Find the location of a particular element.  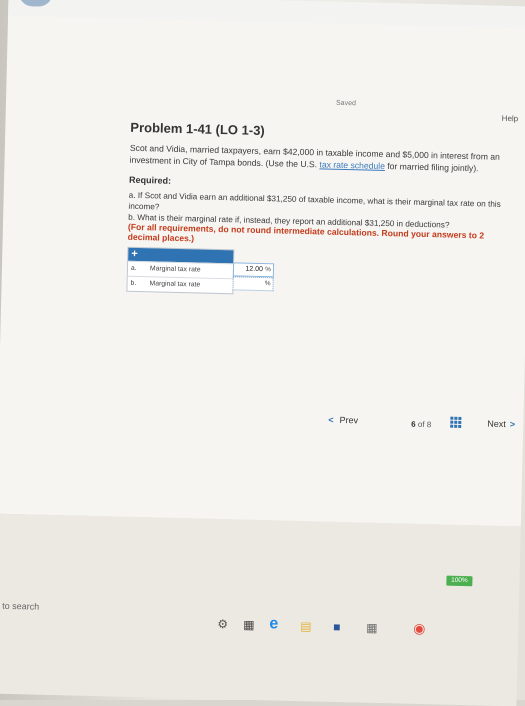

grid-view-icon is located at coordinates (456, 422).